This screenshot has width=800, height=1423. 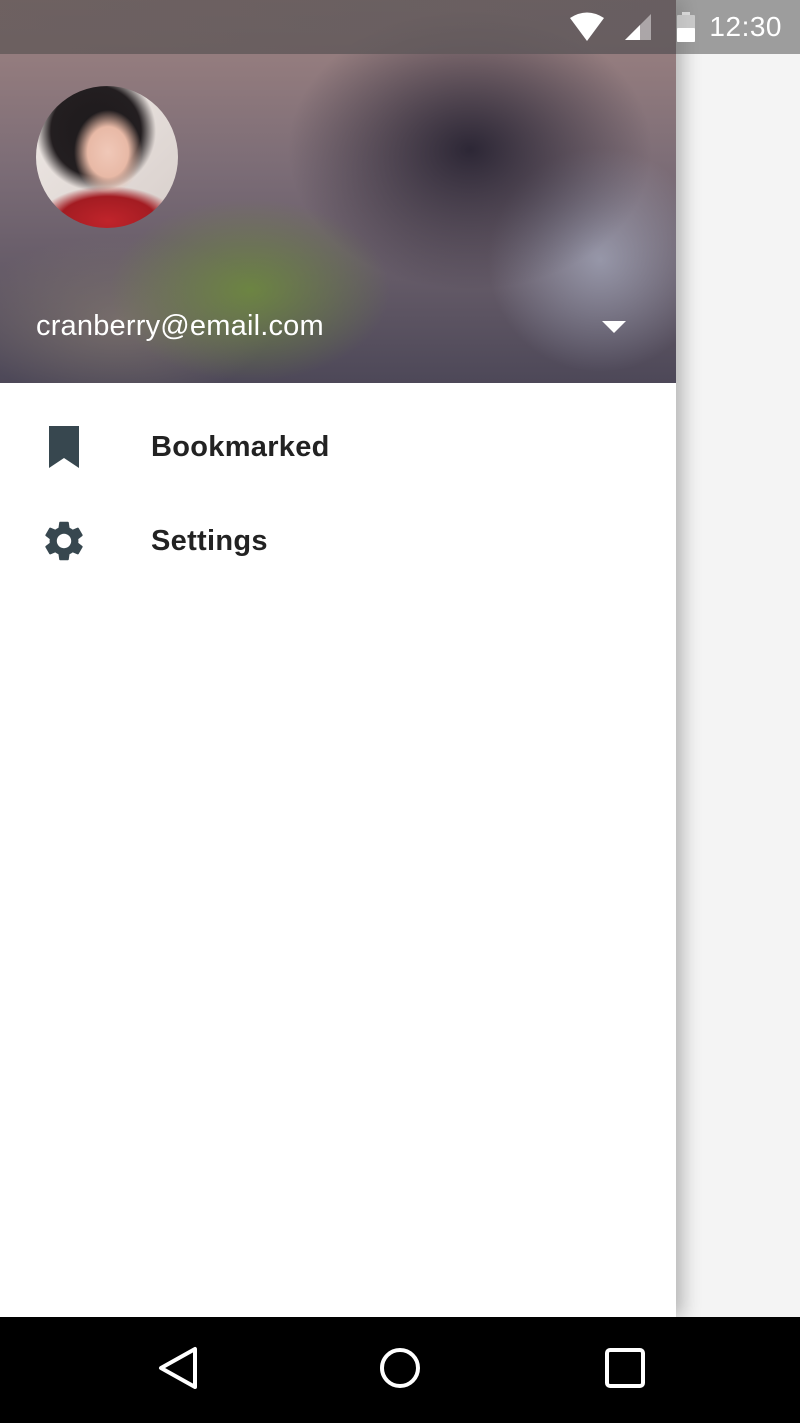 What do you see at coordinates (686, 27) in the screenshot?
I see `battery-icon` at bounding box center [686, 27].